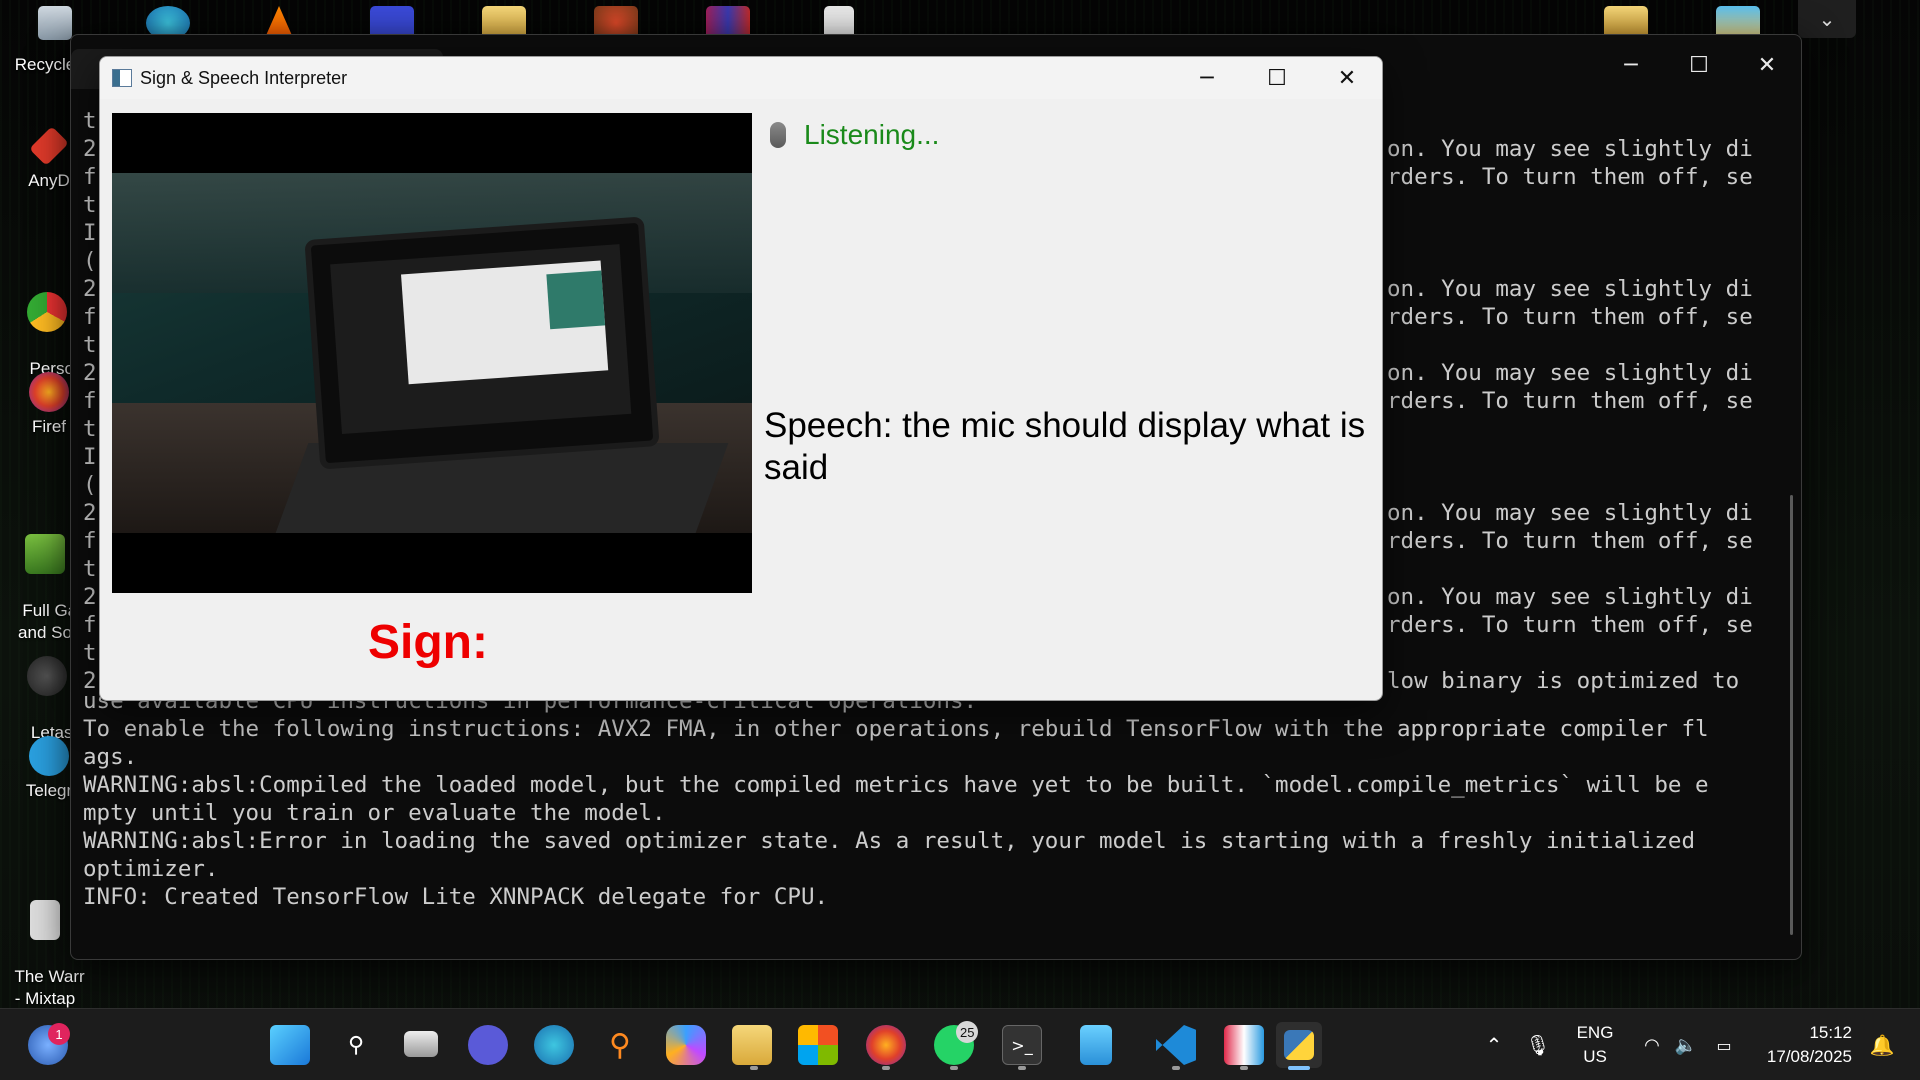 This screenshot has height=1080, width=1920. What do you see at coordinates (1830, 1032) in the screenshot?
I see `clock-time: 15:12` at bounding box center [1830, 1032].